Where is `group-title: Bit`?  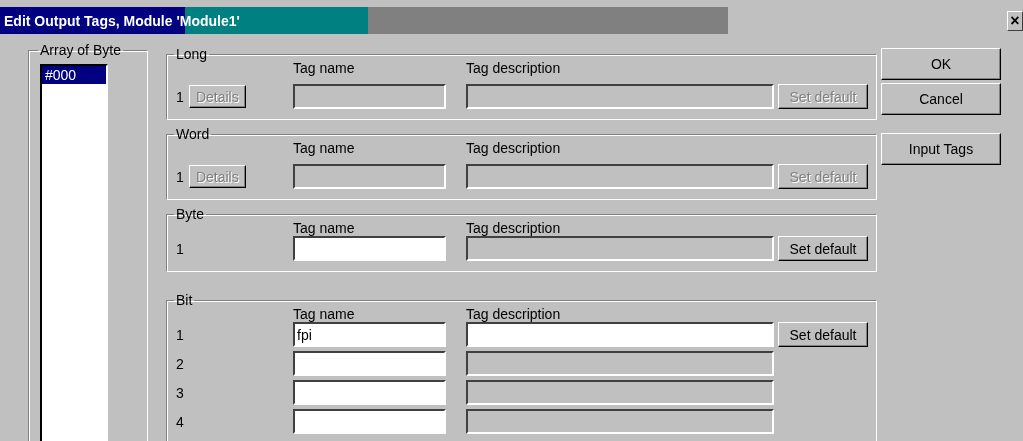 group-title: Bit is located at coordinates (184, 300).